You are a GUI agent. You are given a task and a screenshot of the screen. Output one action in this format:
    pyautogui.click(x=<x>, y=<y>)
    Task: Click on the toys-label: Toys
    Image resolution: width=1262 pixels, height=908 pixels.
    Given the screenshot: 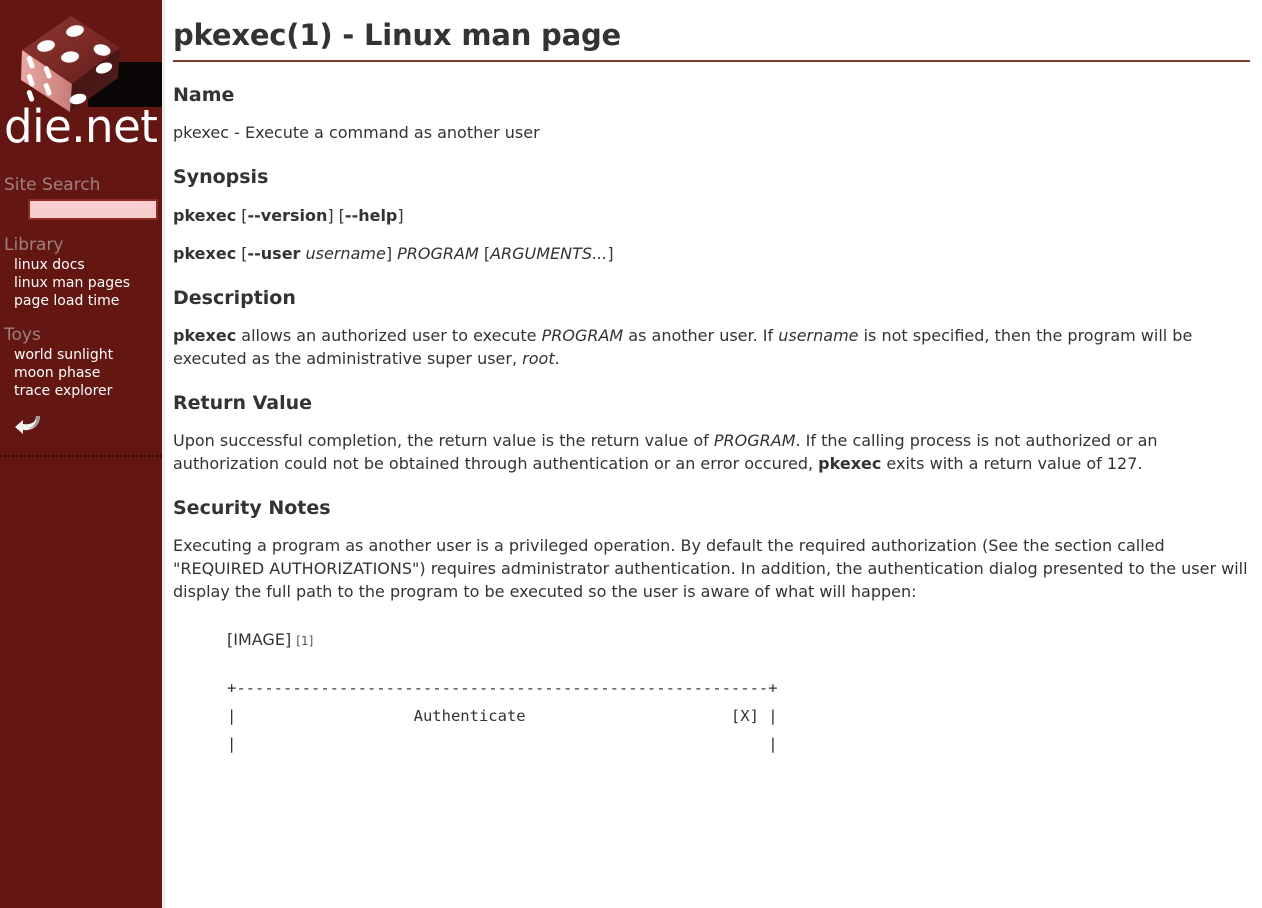 What is the action you would take?
    pyautogui.click(x=22, y=335)
    